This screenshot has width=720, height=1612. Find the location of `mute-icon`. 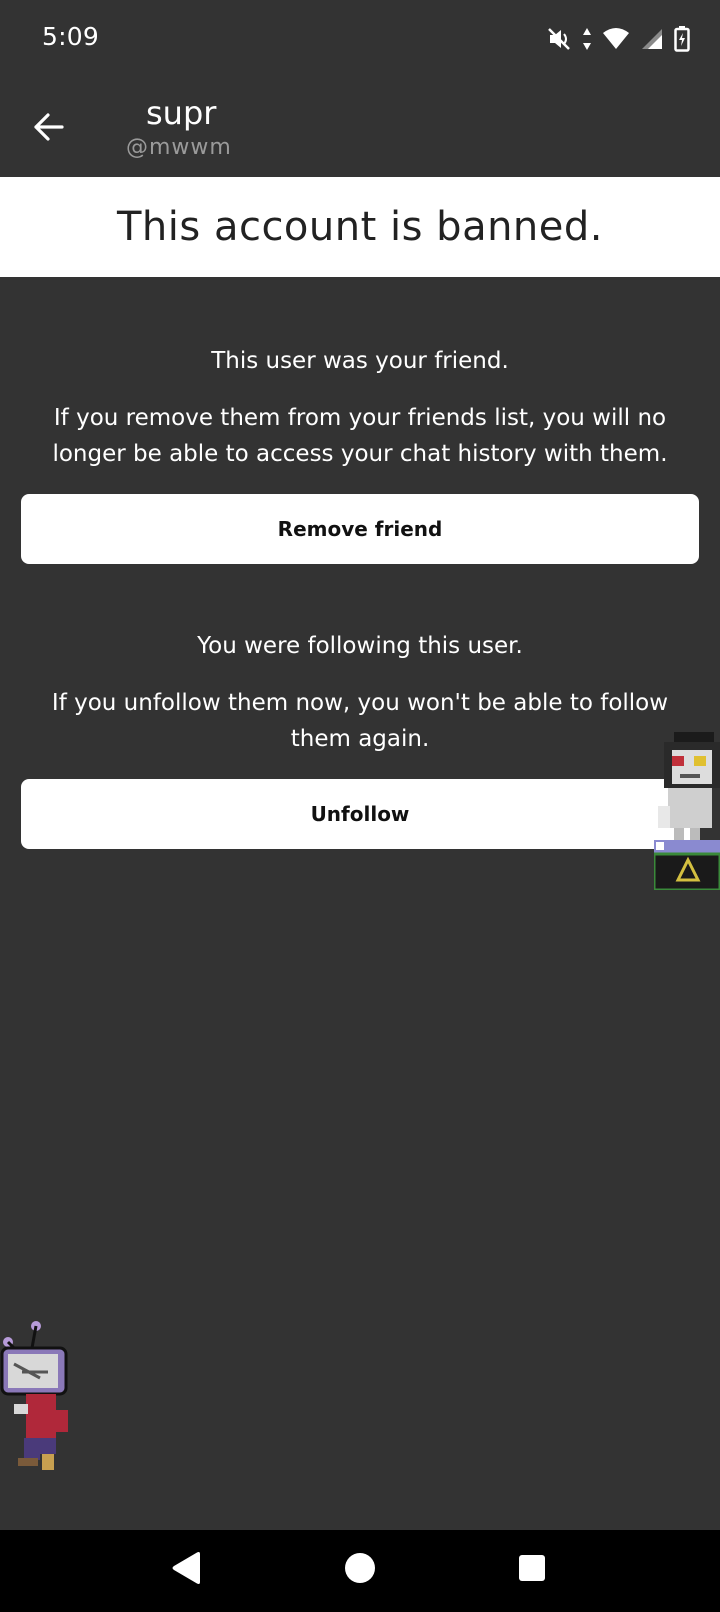

mute-icon is located at coordinates (559, 39).